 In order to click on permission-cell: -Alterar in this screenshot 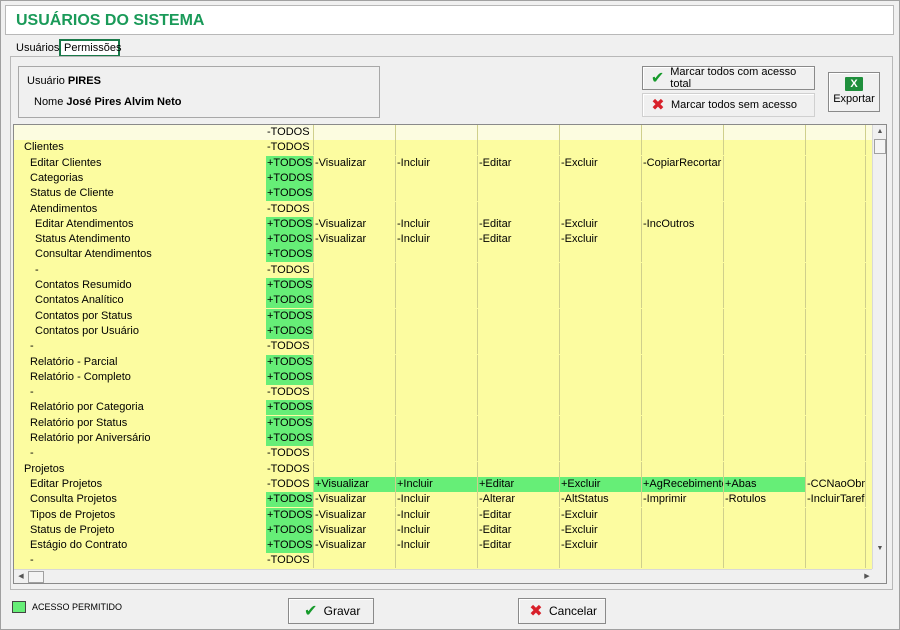, I will do `click(519, 500)`.